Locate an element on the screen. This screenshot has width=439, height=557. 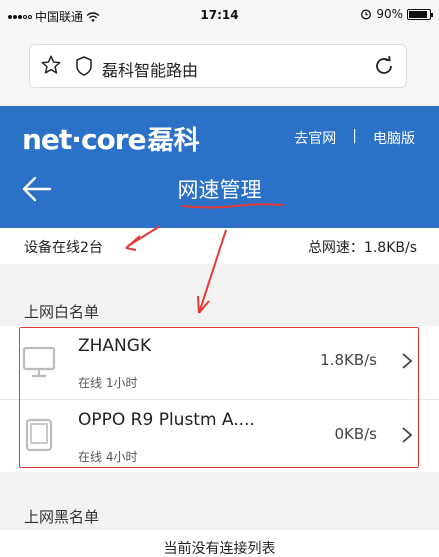
browser-toolbar: 磊科智能路由 is located at coordinates (219, 68).